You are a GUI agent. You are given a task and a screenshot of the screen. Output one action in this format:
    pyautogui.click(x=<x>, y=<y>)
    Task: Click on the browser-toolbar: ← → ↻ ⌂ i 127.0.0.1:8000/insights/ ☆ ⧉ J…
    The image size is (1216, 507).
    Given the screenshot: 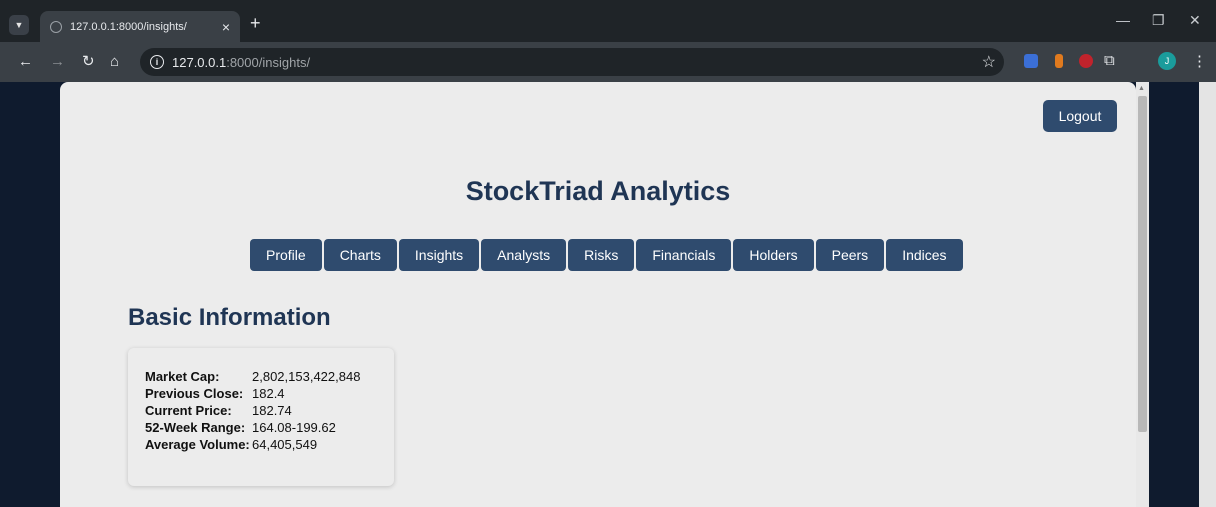 What is the action you would take?
    pyautogui.click(x=608, y=62)
    